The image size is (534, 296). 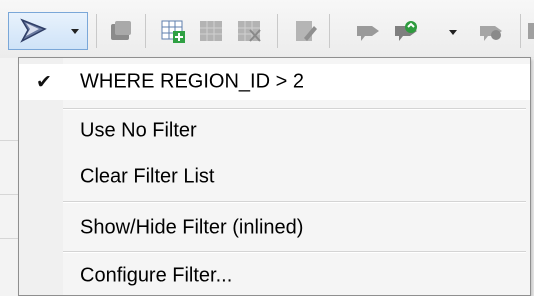 I want to click on menu-item-label: Show/Hide Filter (inlined), so click(x=192, y=227).